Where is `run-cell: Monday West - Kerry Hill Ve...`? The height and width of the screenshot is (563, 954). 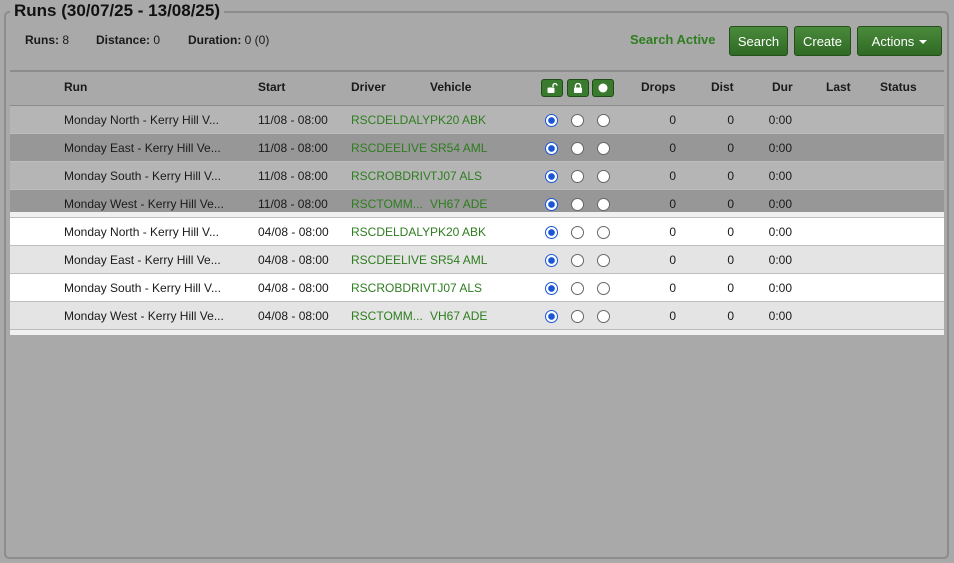
run-cell: Monday West - Kerry Hill Ve... is located at coordinates (144, 316).